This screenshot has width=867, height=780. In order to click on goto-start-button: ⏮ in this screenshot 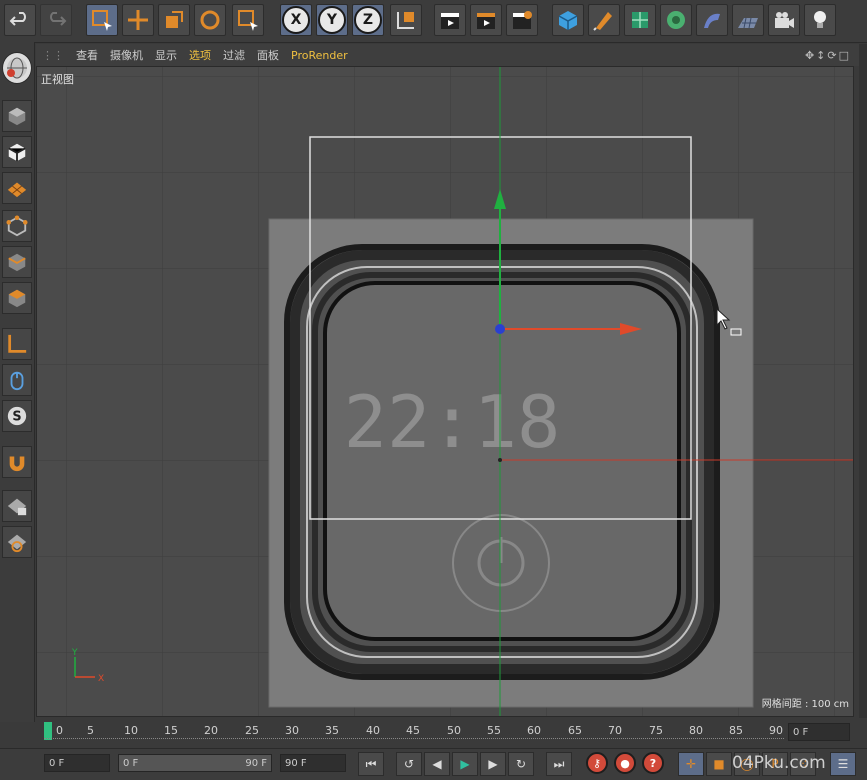, I will do `click(371, 764)`.